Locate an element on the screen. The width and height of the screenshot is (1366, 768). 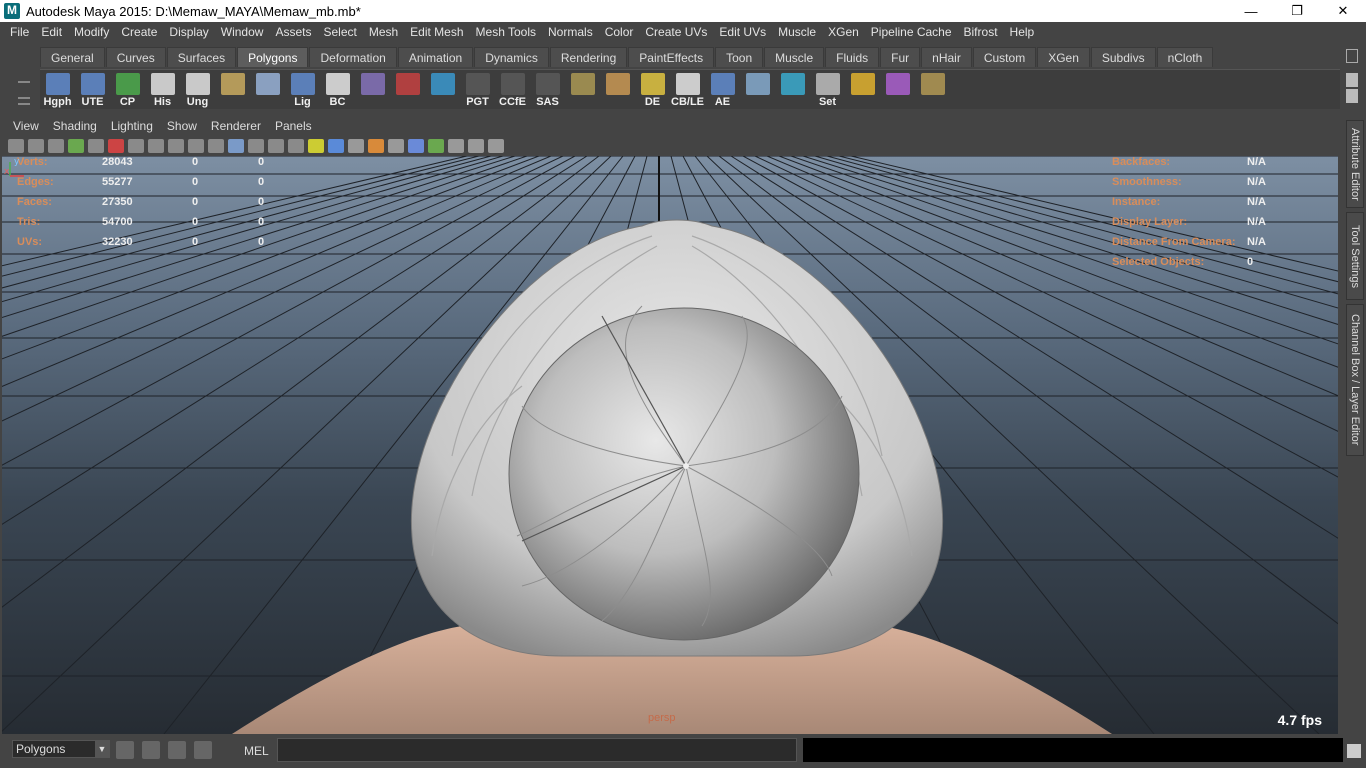
close-button: ✕ is located at coordinates (1343, 11).